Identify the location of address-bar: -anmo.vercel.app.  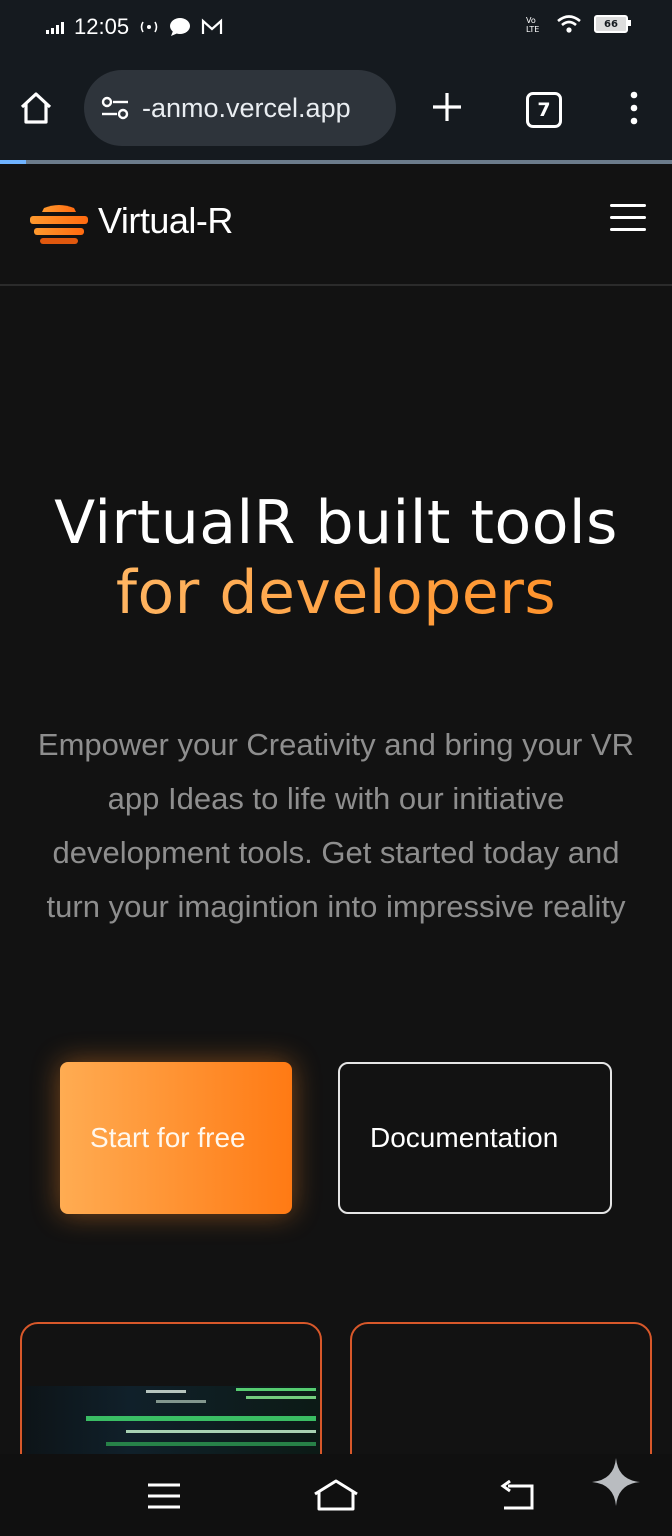
(240, 108).